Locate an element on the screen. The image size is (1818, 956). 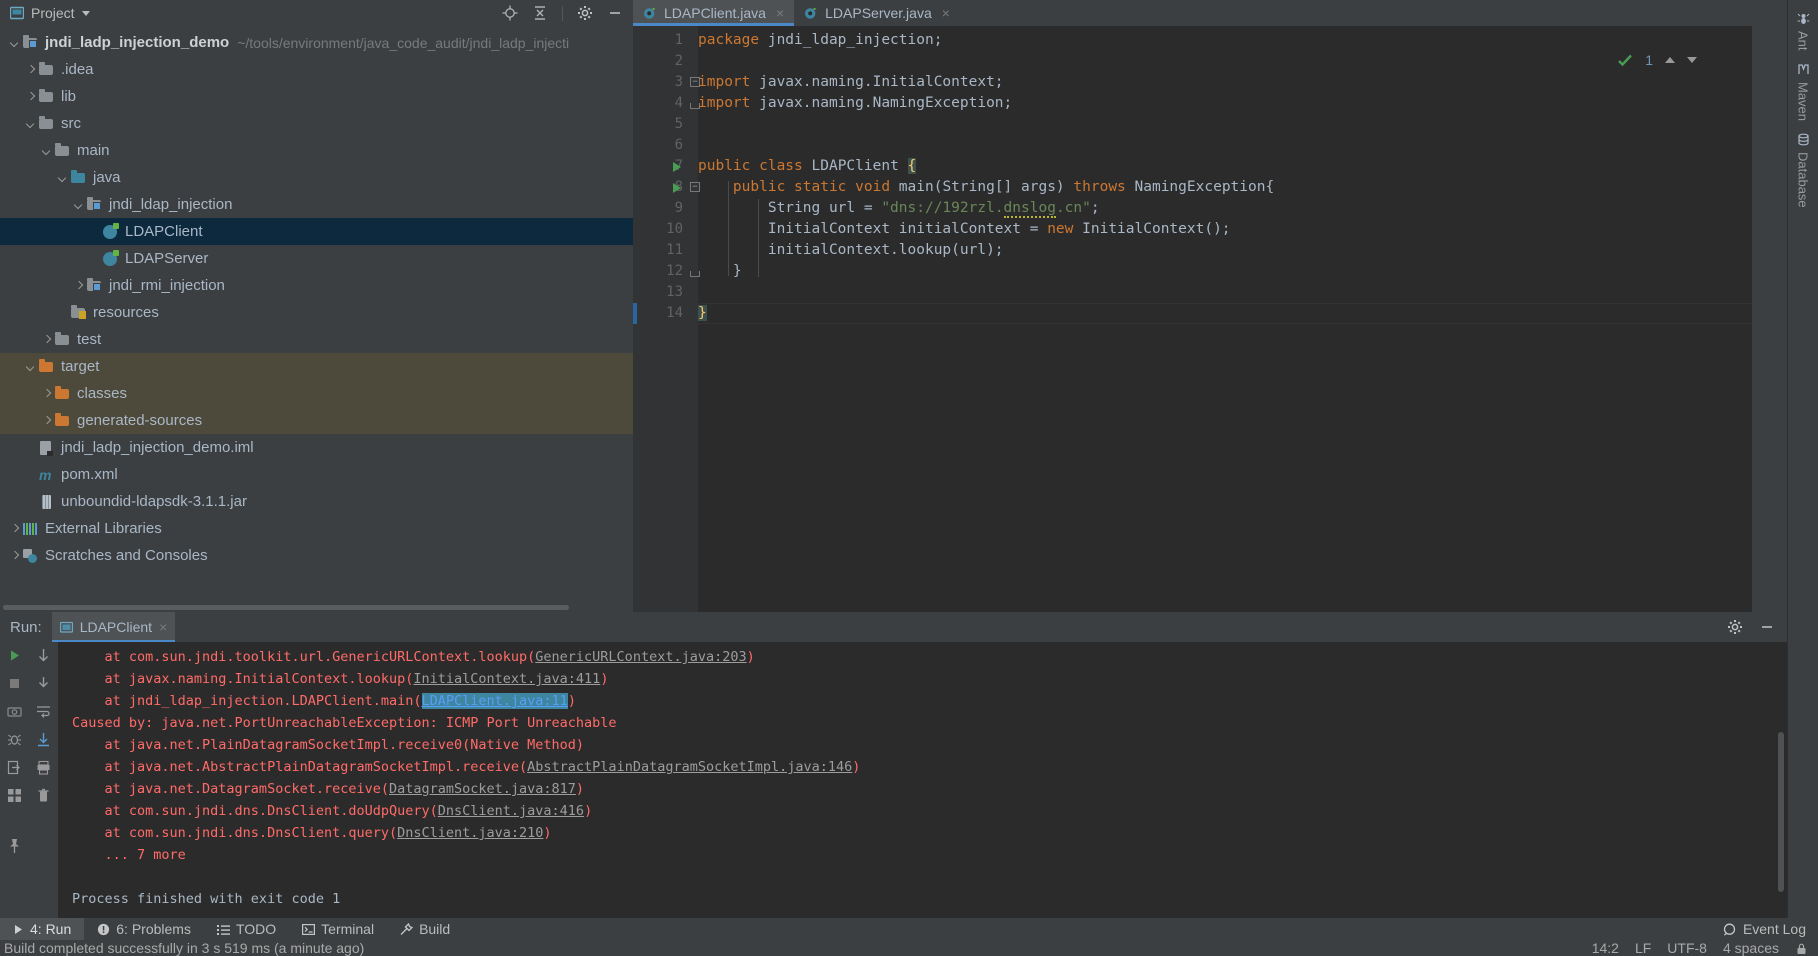
tree-item-pom-xml: m pom.xml is located at coordinates (316, 474).